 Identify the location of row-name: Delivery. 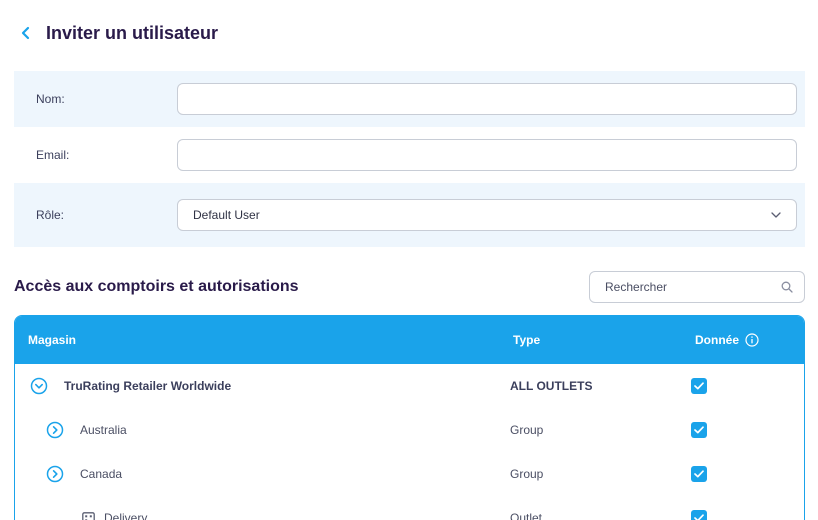
(126, 515).